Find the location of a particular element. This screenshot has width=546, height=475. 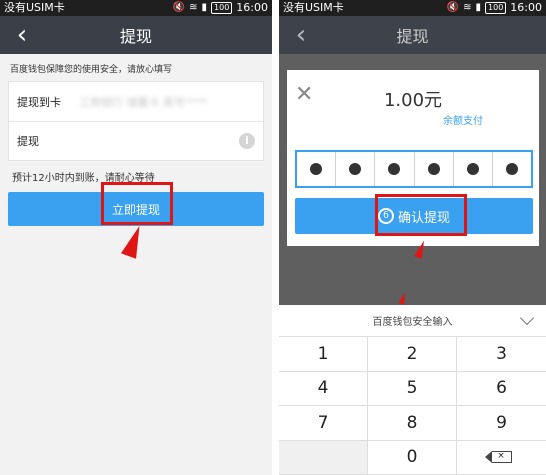

keypad-key-label: 3 is located at coordinates (501, 353).